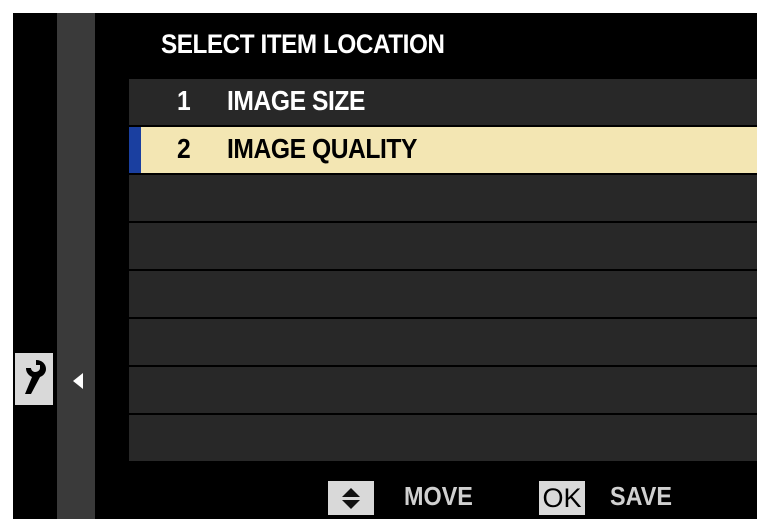 This screenshot has height=532, width=770. Describe the element at coordinates (184, 100) in the screenshot. I see `item-number: 1` at that location.